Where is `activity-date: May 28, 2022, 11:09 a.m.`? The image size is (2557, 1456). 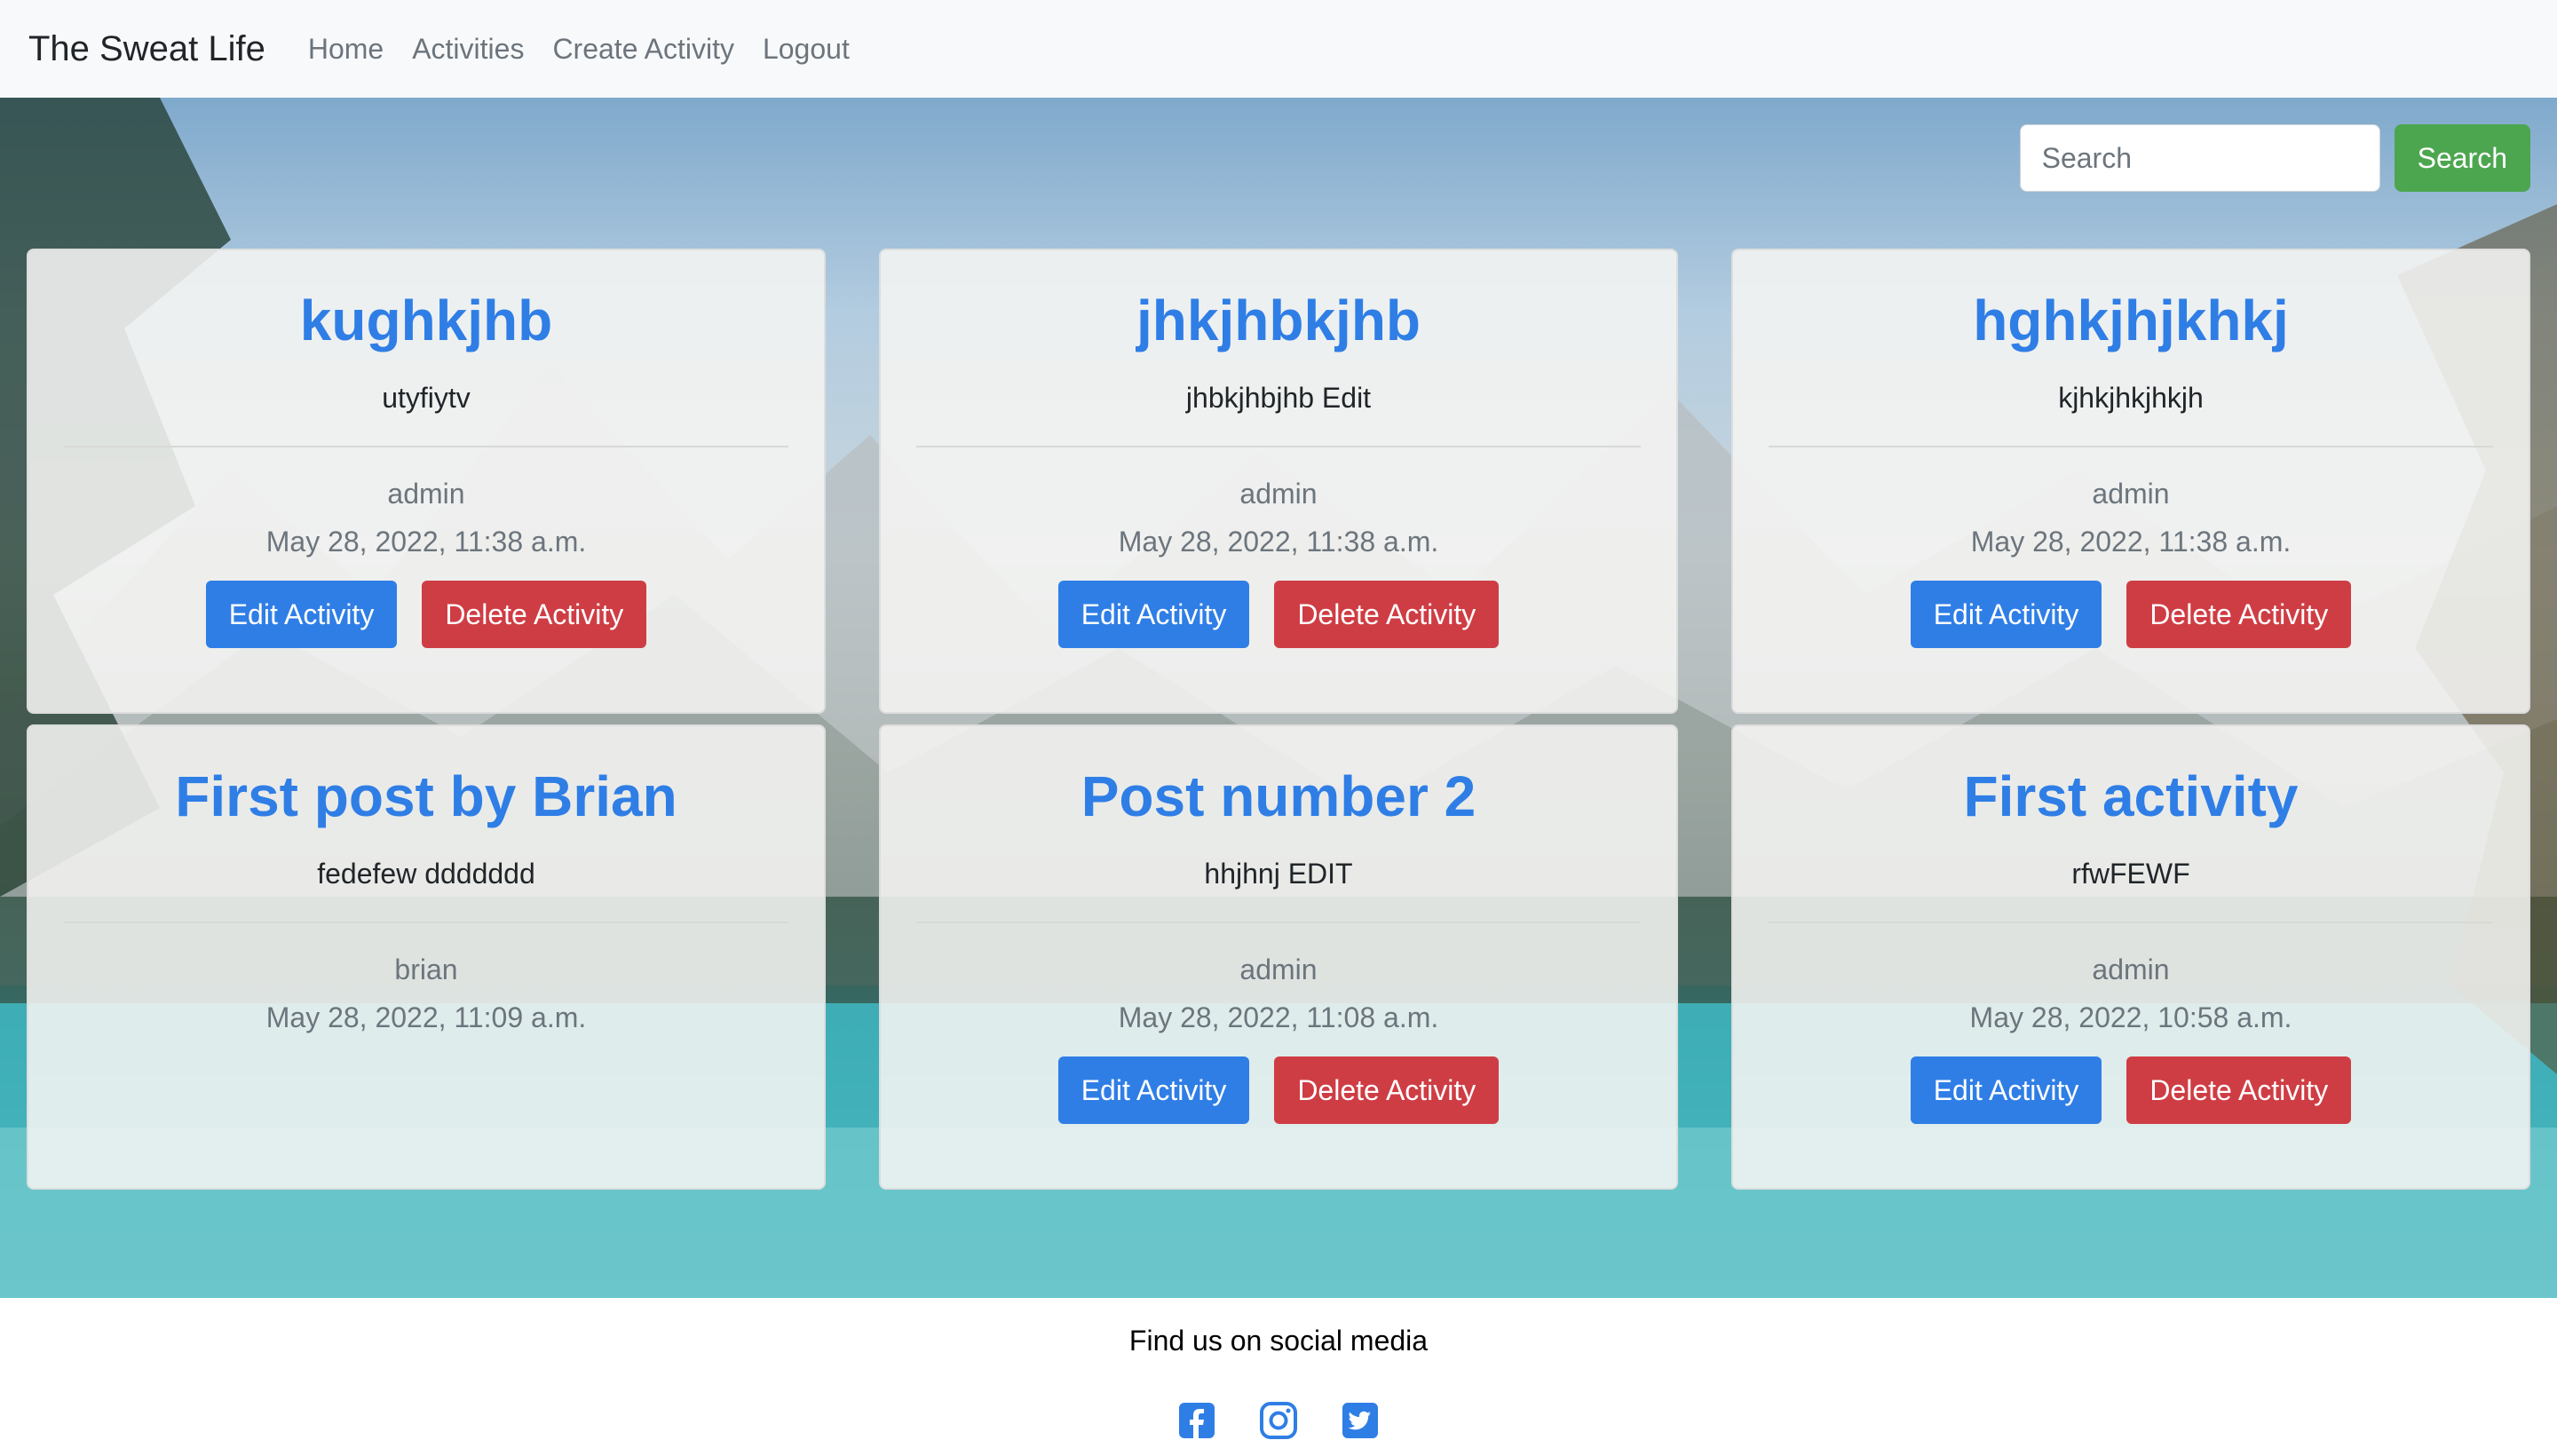
activity-date: May 28, 2022, 11:09 a.m. is located at coordinates (426, 1017).